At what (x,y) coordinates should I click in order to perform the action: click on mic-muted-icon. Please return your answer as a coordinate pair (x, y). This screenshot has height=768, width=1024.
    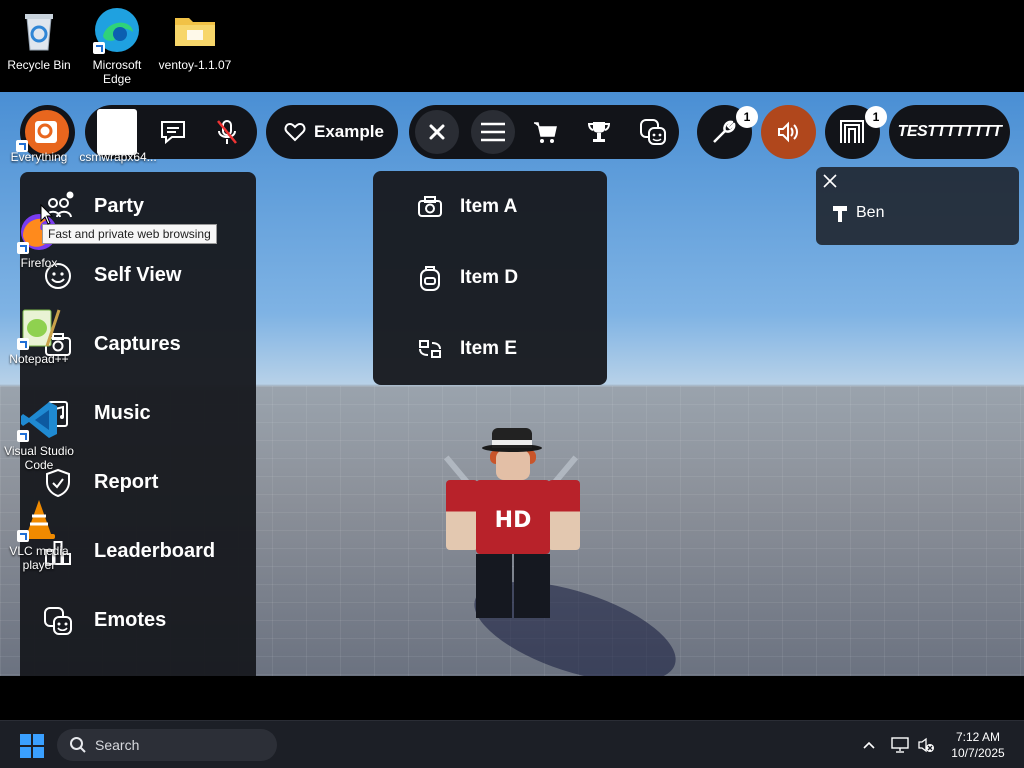
    Looking at the image, I should click on (227, 132).